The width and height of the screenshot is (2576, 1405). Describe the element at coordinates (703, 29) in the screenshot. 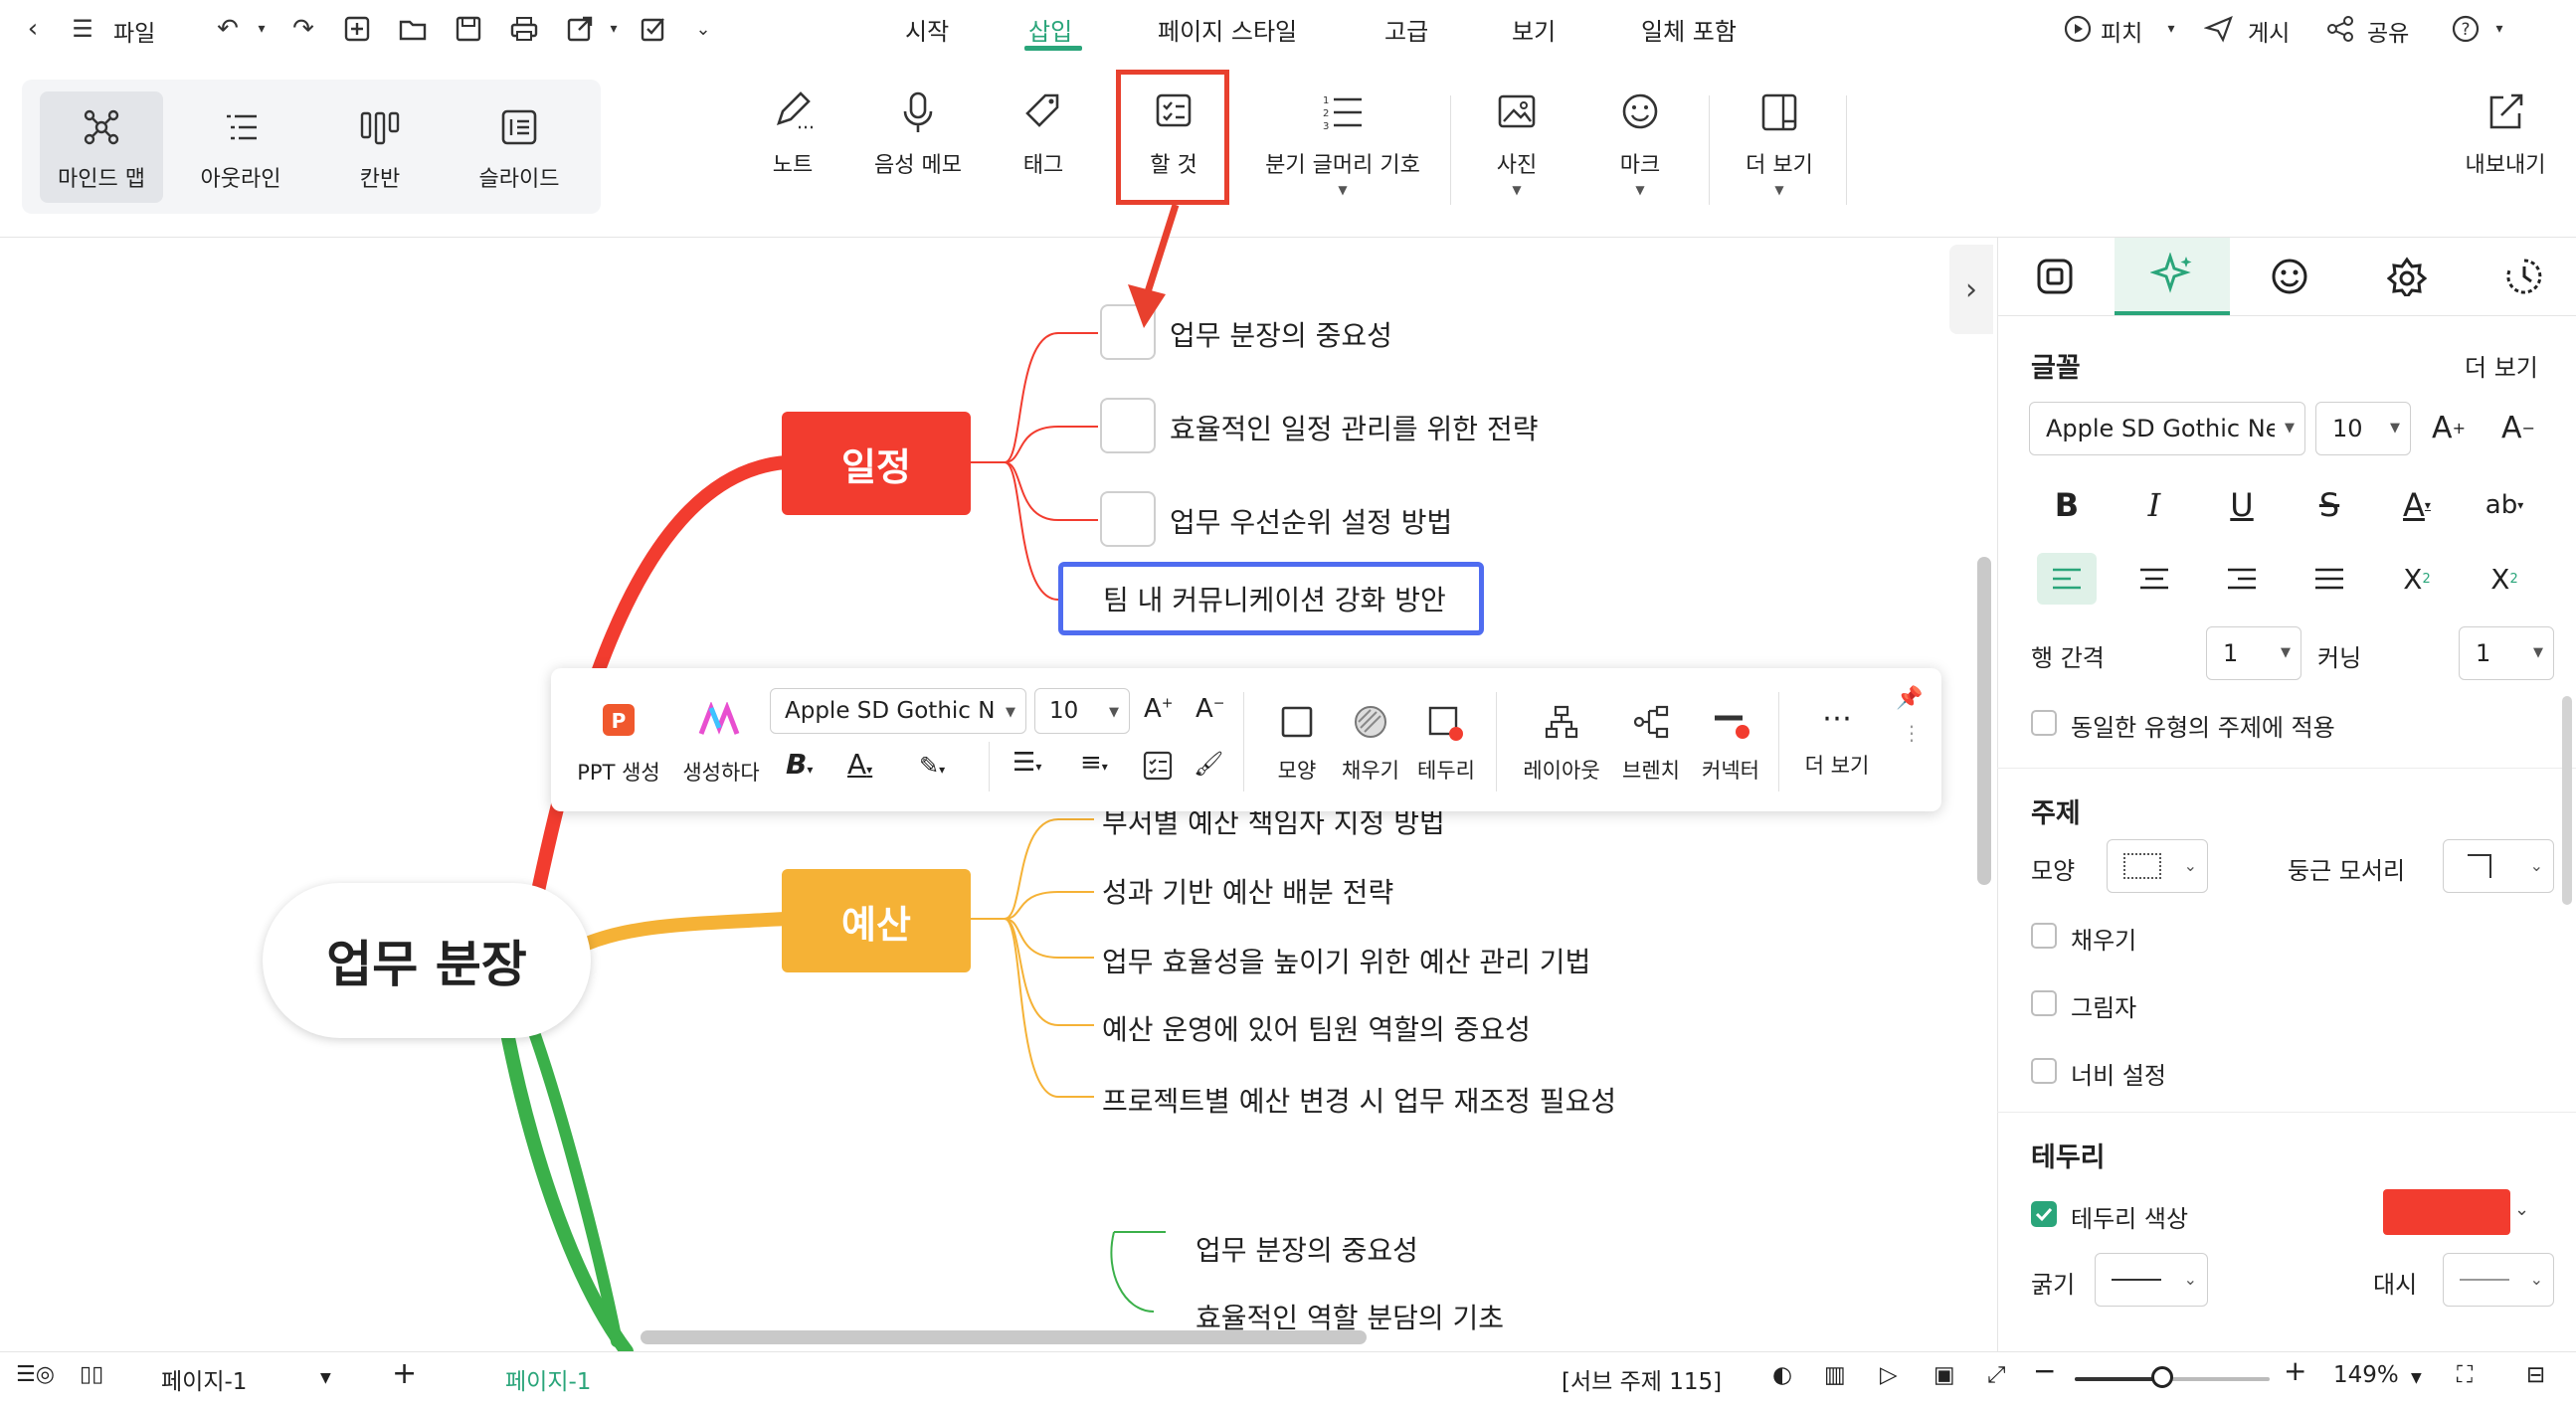

I see `more-chevron-icon: ⌄` at that location.